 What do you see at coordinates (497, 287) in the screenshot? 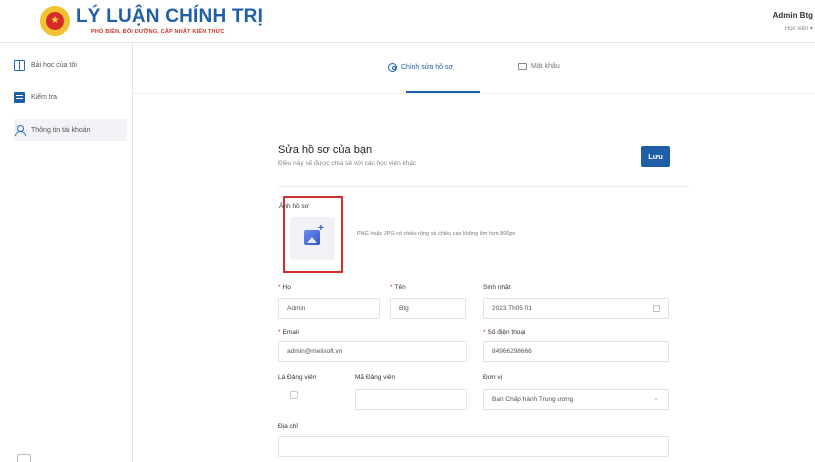
I see `birthday-label: Sinh nhật` at bounding box center [497, 287].